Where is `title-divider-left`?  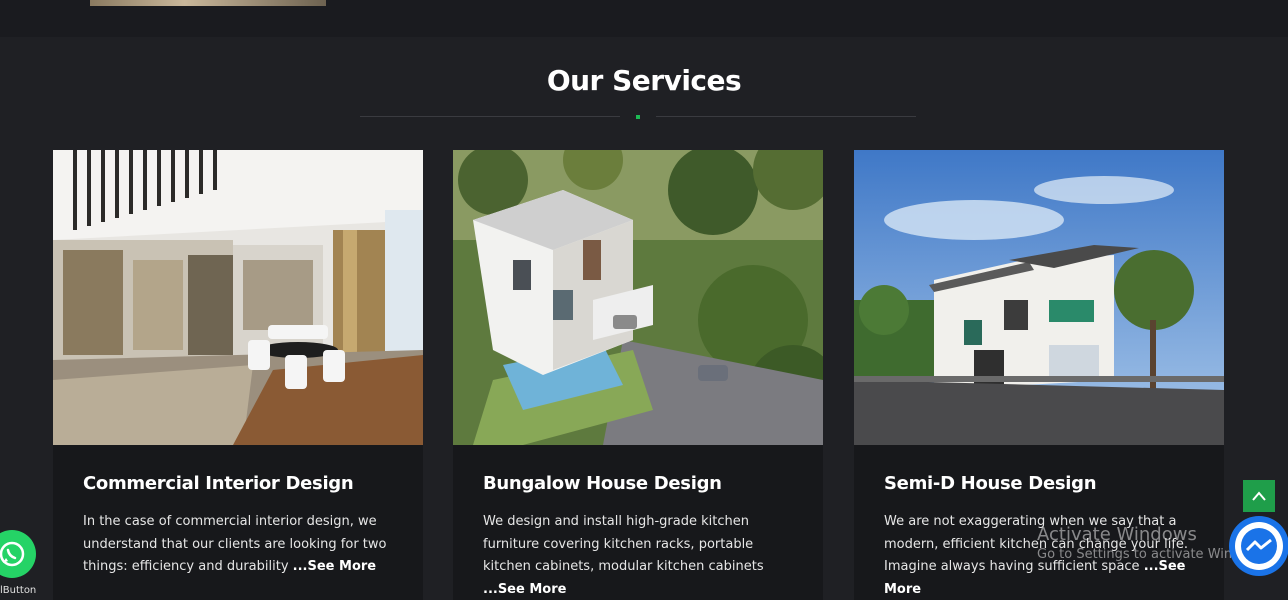
title-divider-left is located at coordinates (490, 116).